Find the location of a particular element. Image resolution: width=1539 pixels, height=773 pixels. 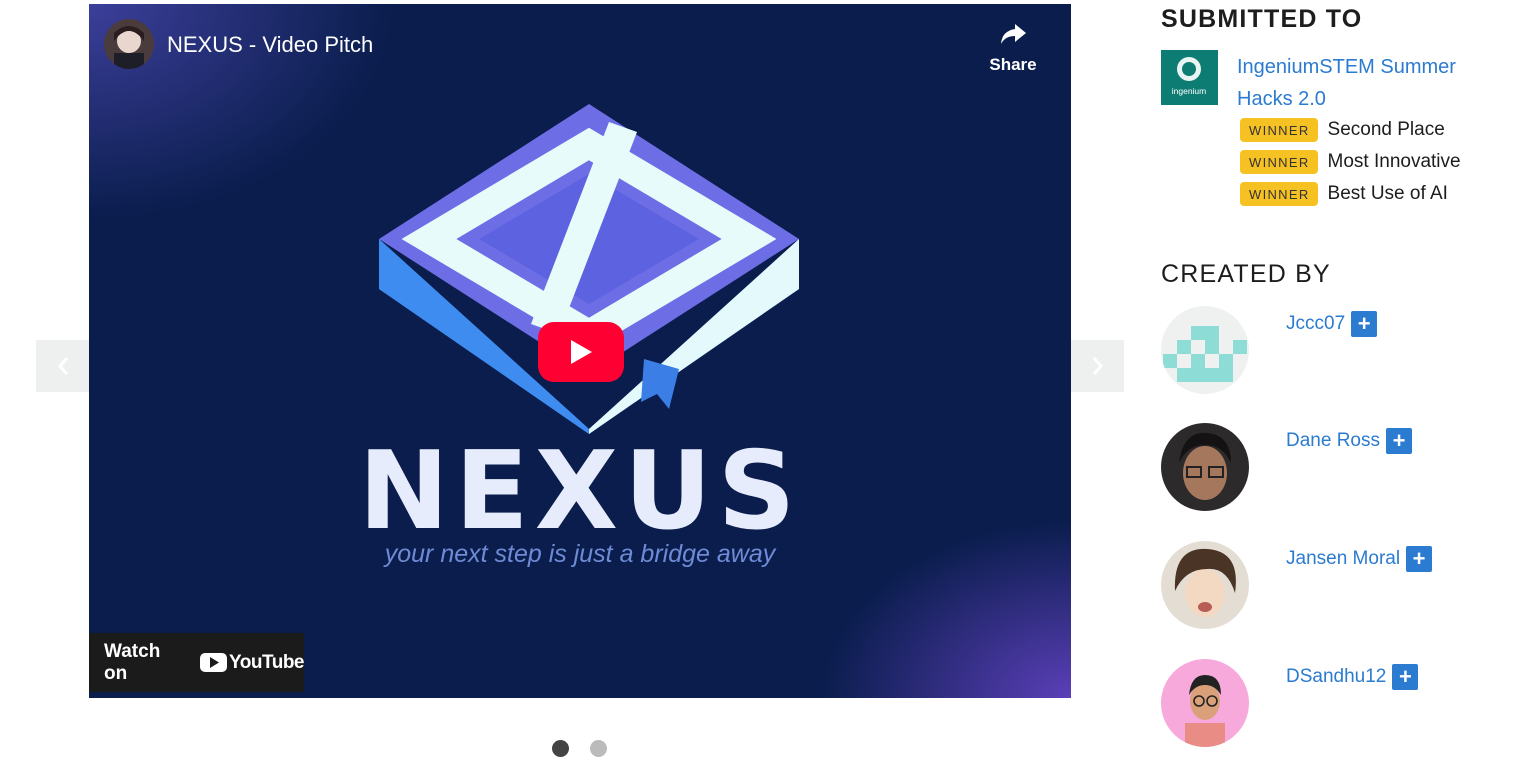

chevron-left-icon is located at coordinates (62, 366).